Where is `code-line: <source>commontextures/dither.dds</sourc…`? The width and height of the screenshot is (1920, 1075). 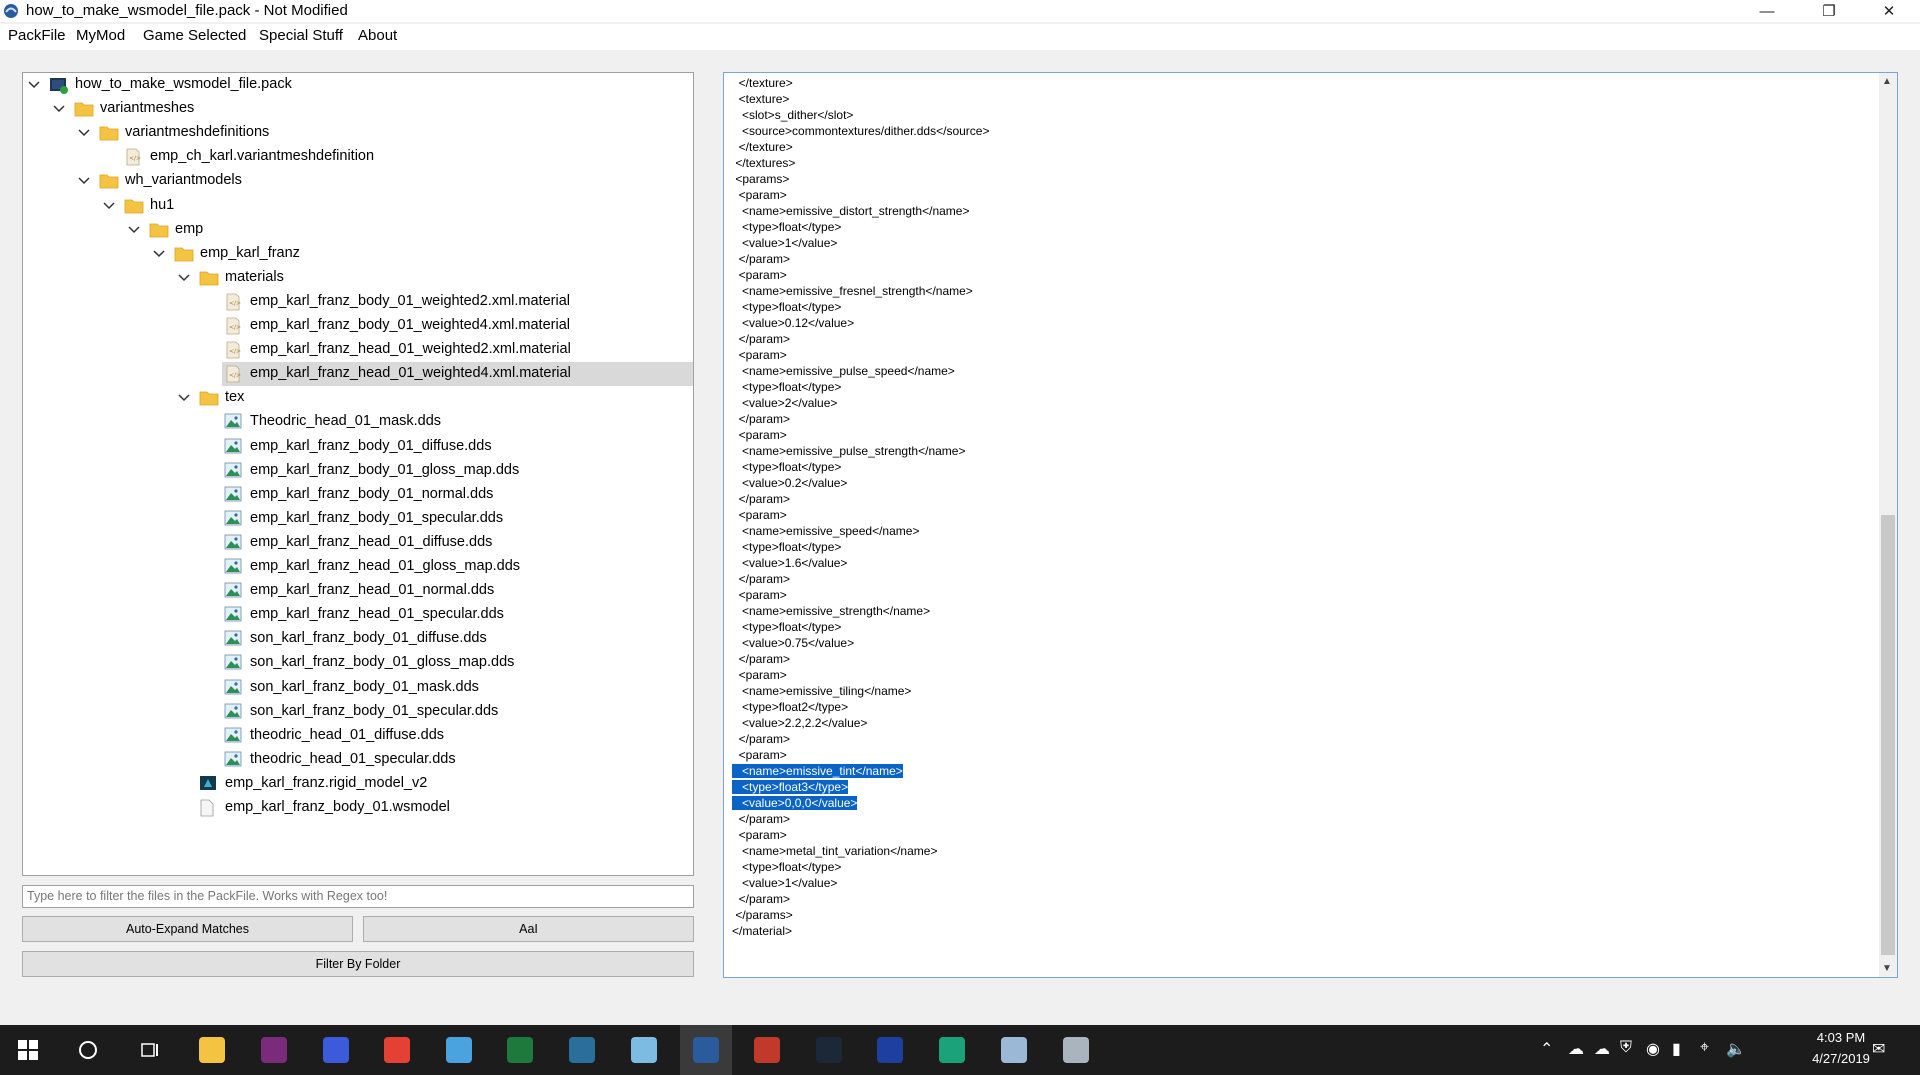
code-line: <source>commontextures/dither.dds</sourc… is located at coordinates (860, 131).